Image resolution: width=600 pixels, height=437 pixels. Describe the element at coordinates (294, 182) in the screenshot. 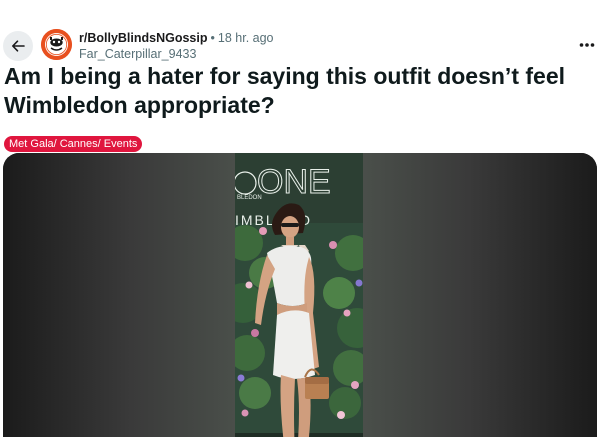

I see `signage-line-1: ONE` at that location.